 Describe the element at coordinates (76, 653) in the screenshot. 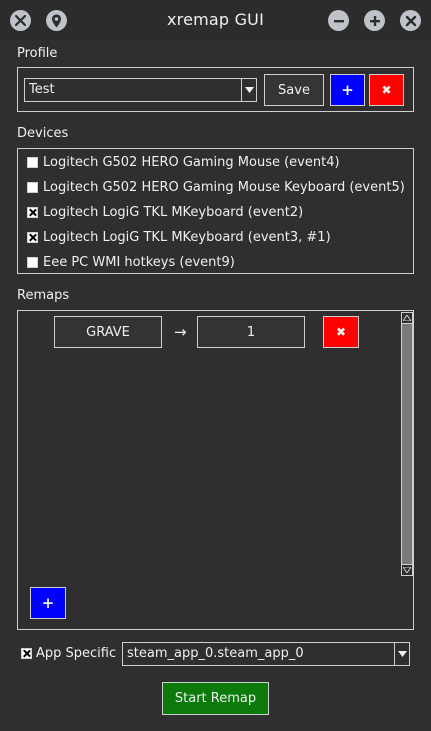

I see `app-specific-label: App Specific` at that location.